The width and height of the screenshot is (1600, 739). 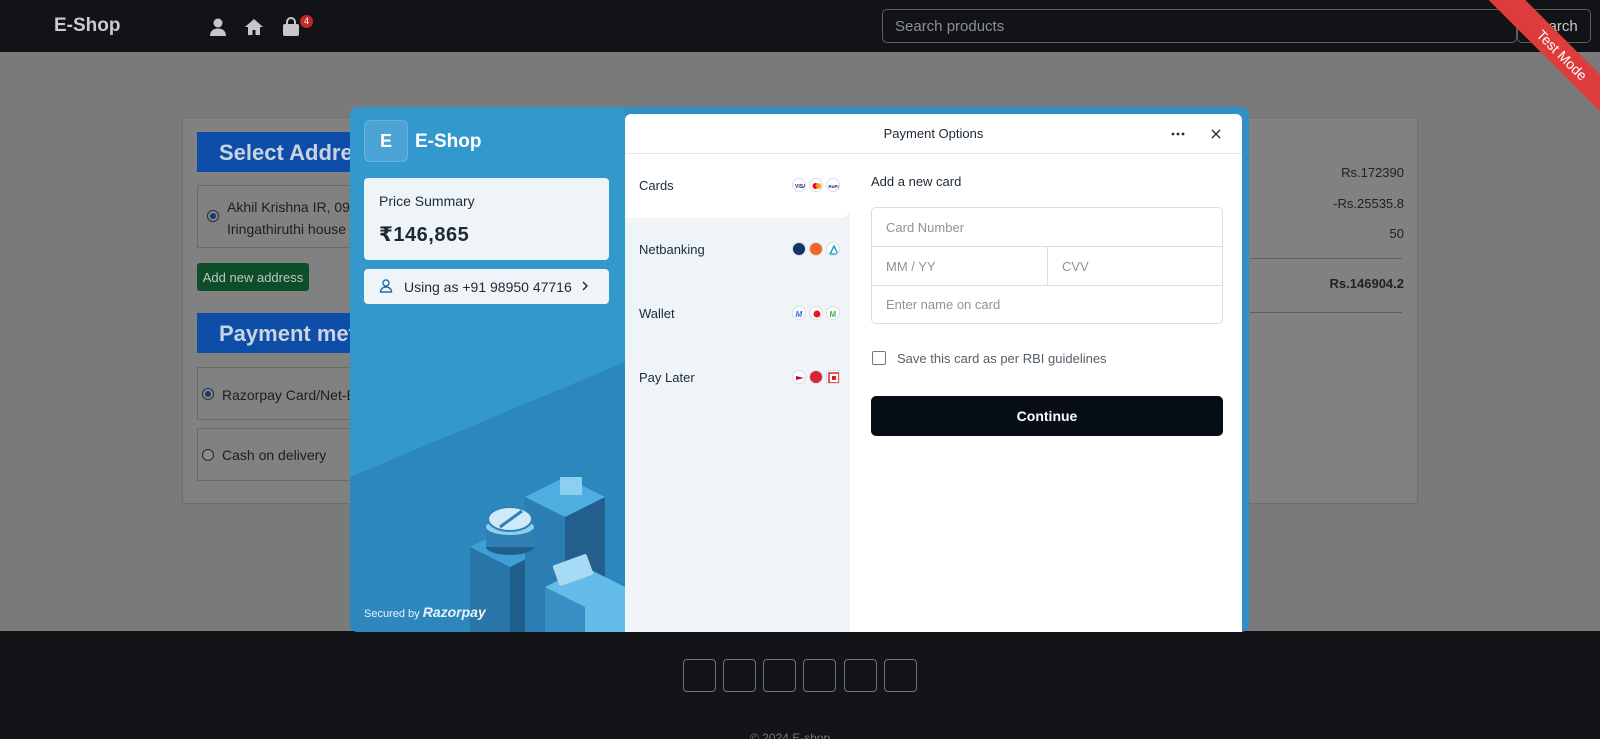 What do you see at coordinates (585, 286) in the screenshot?
I see `chevron-right-icon` at bounding box center [585, 286].